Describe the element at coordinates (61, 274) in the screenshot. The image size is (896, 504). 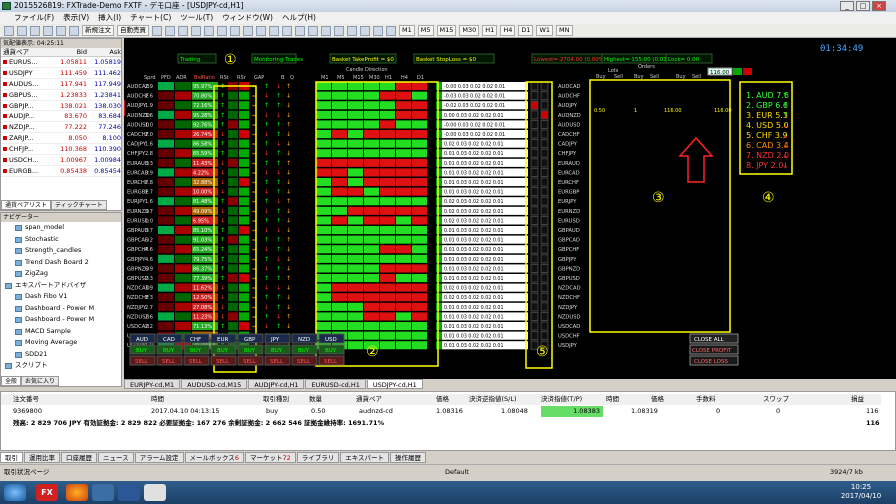
I see `navigator-item: ZigZag` at that location.